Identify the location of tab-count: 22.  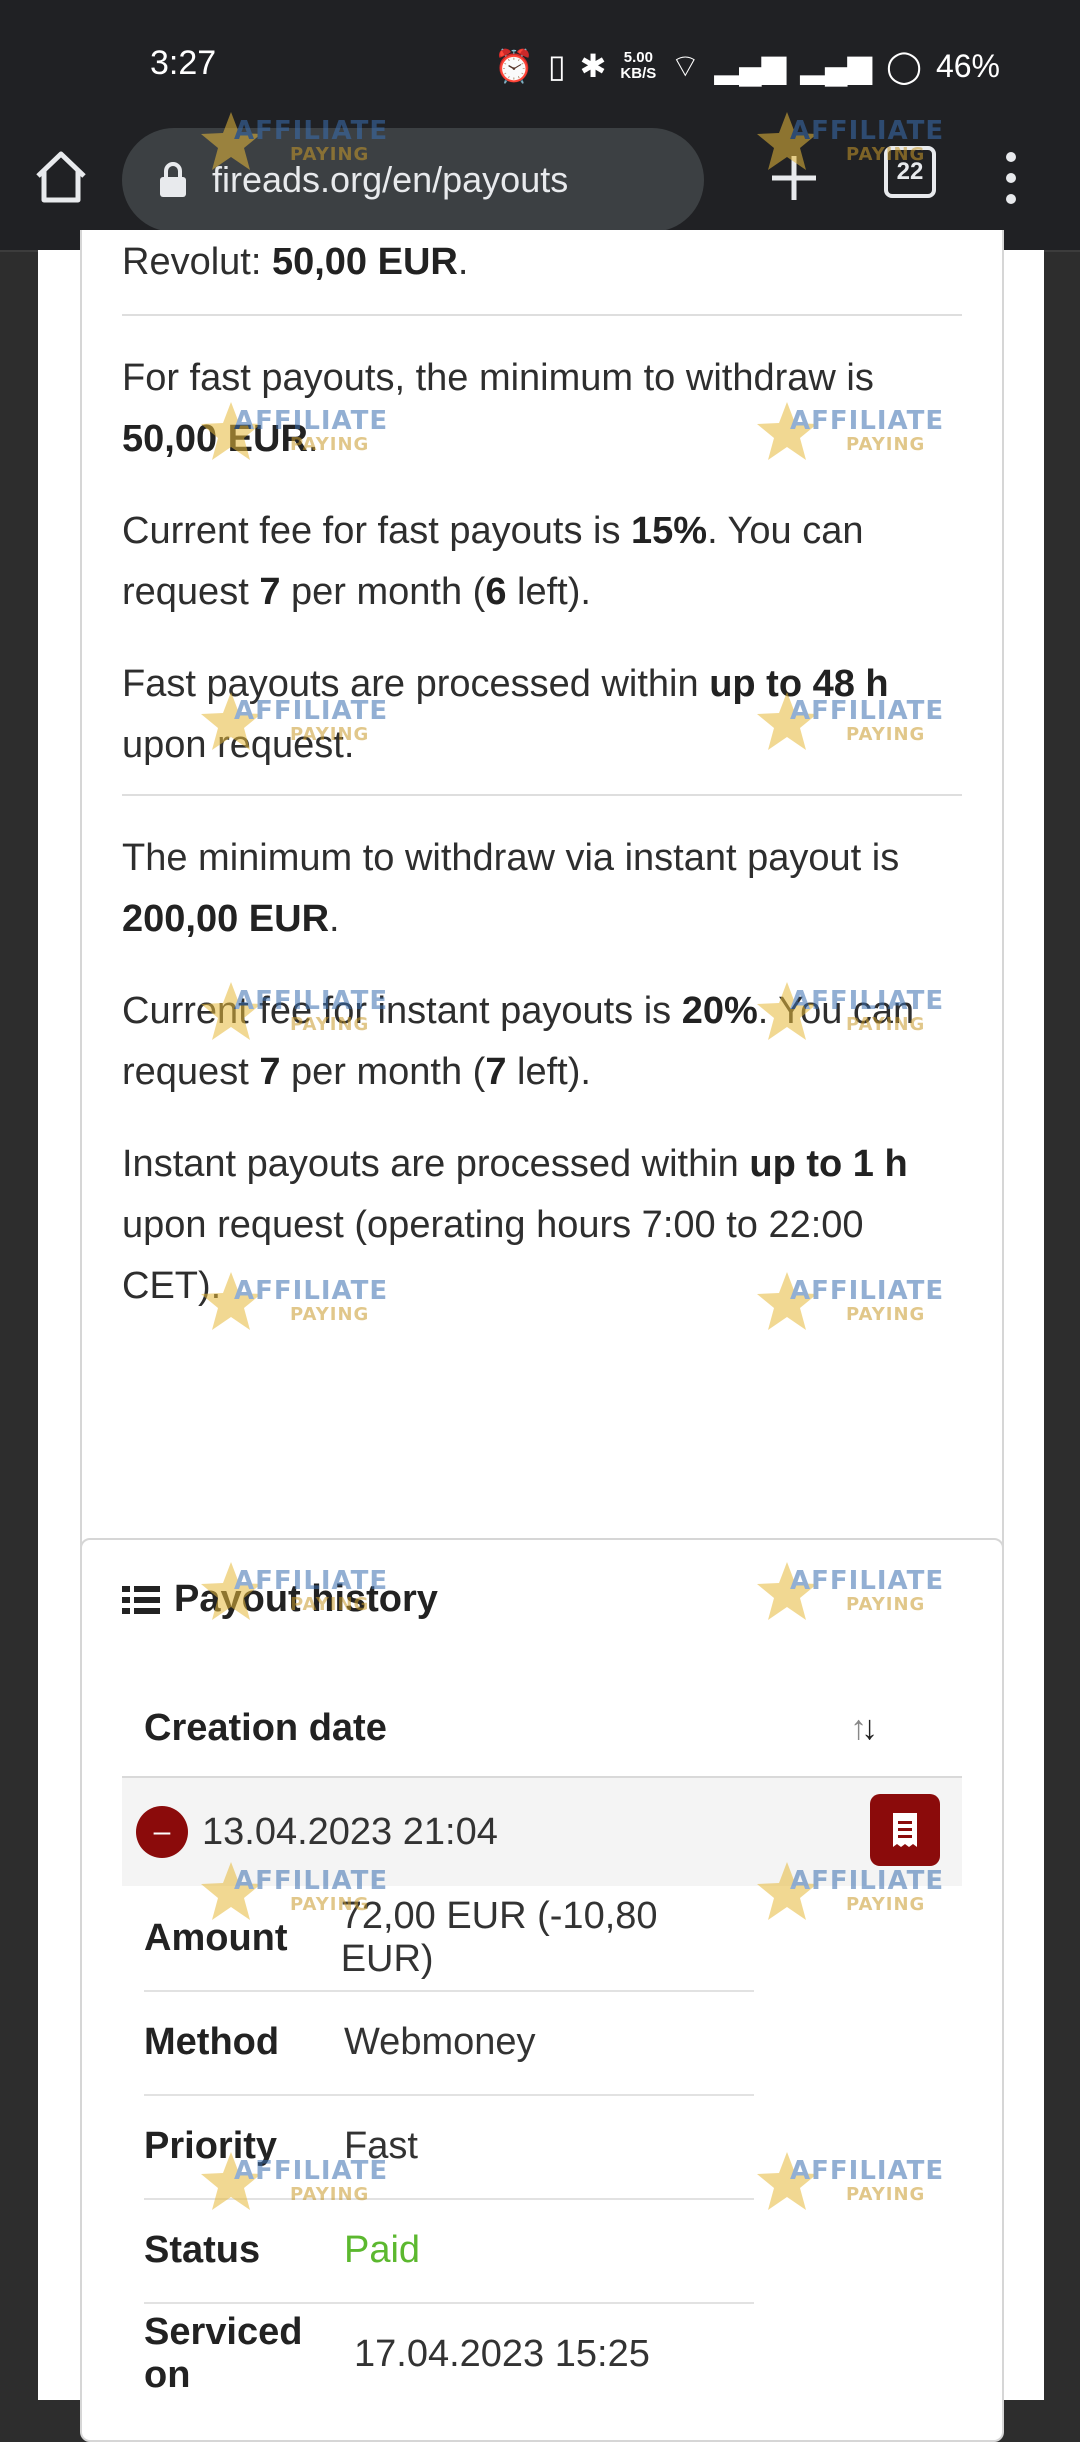
(910, 171).